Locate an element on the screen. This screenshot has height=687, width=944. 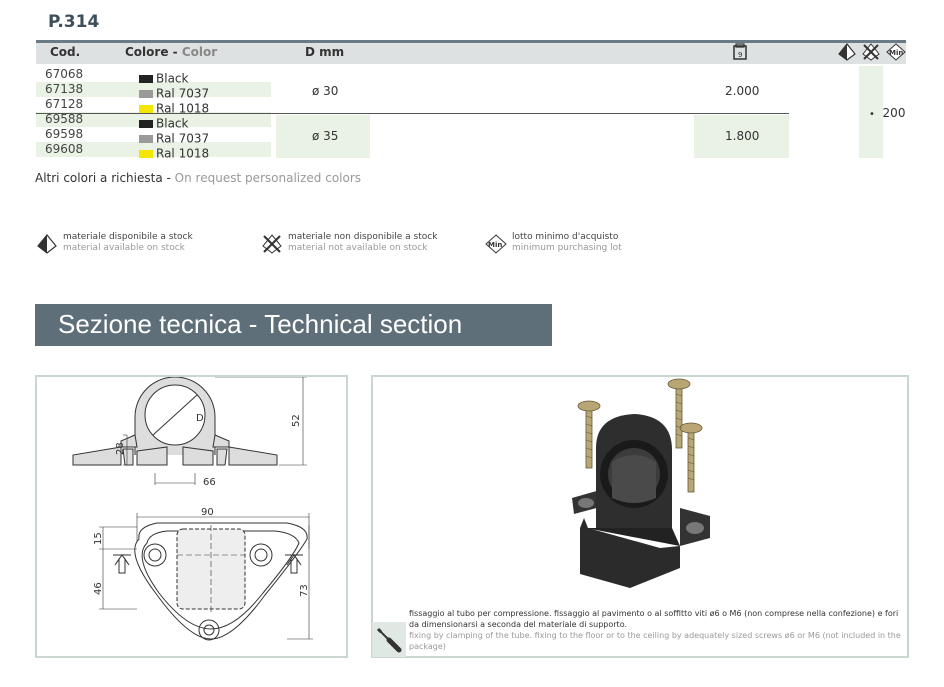
diameter-35: ø 35 is located at coordinates (325, 136).